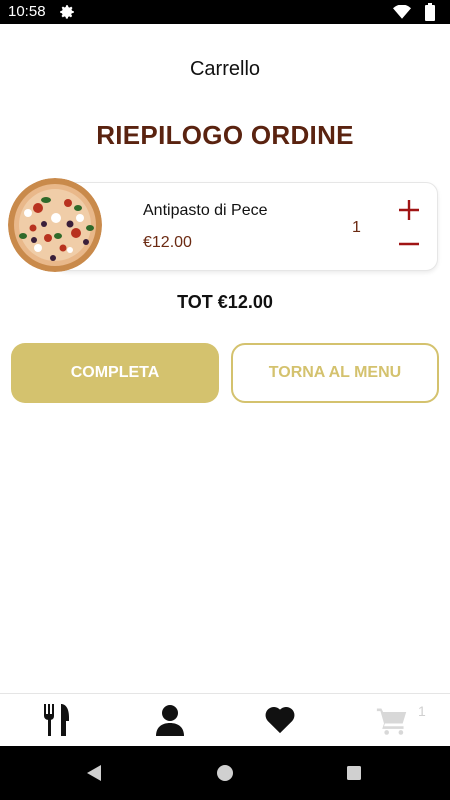 This screenshot has width=450, height=800. What do you see at coordinates (280, 720) in the screenshot?
I see `heart-icon` at bounding box center [280, 720].